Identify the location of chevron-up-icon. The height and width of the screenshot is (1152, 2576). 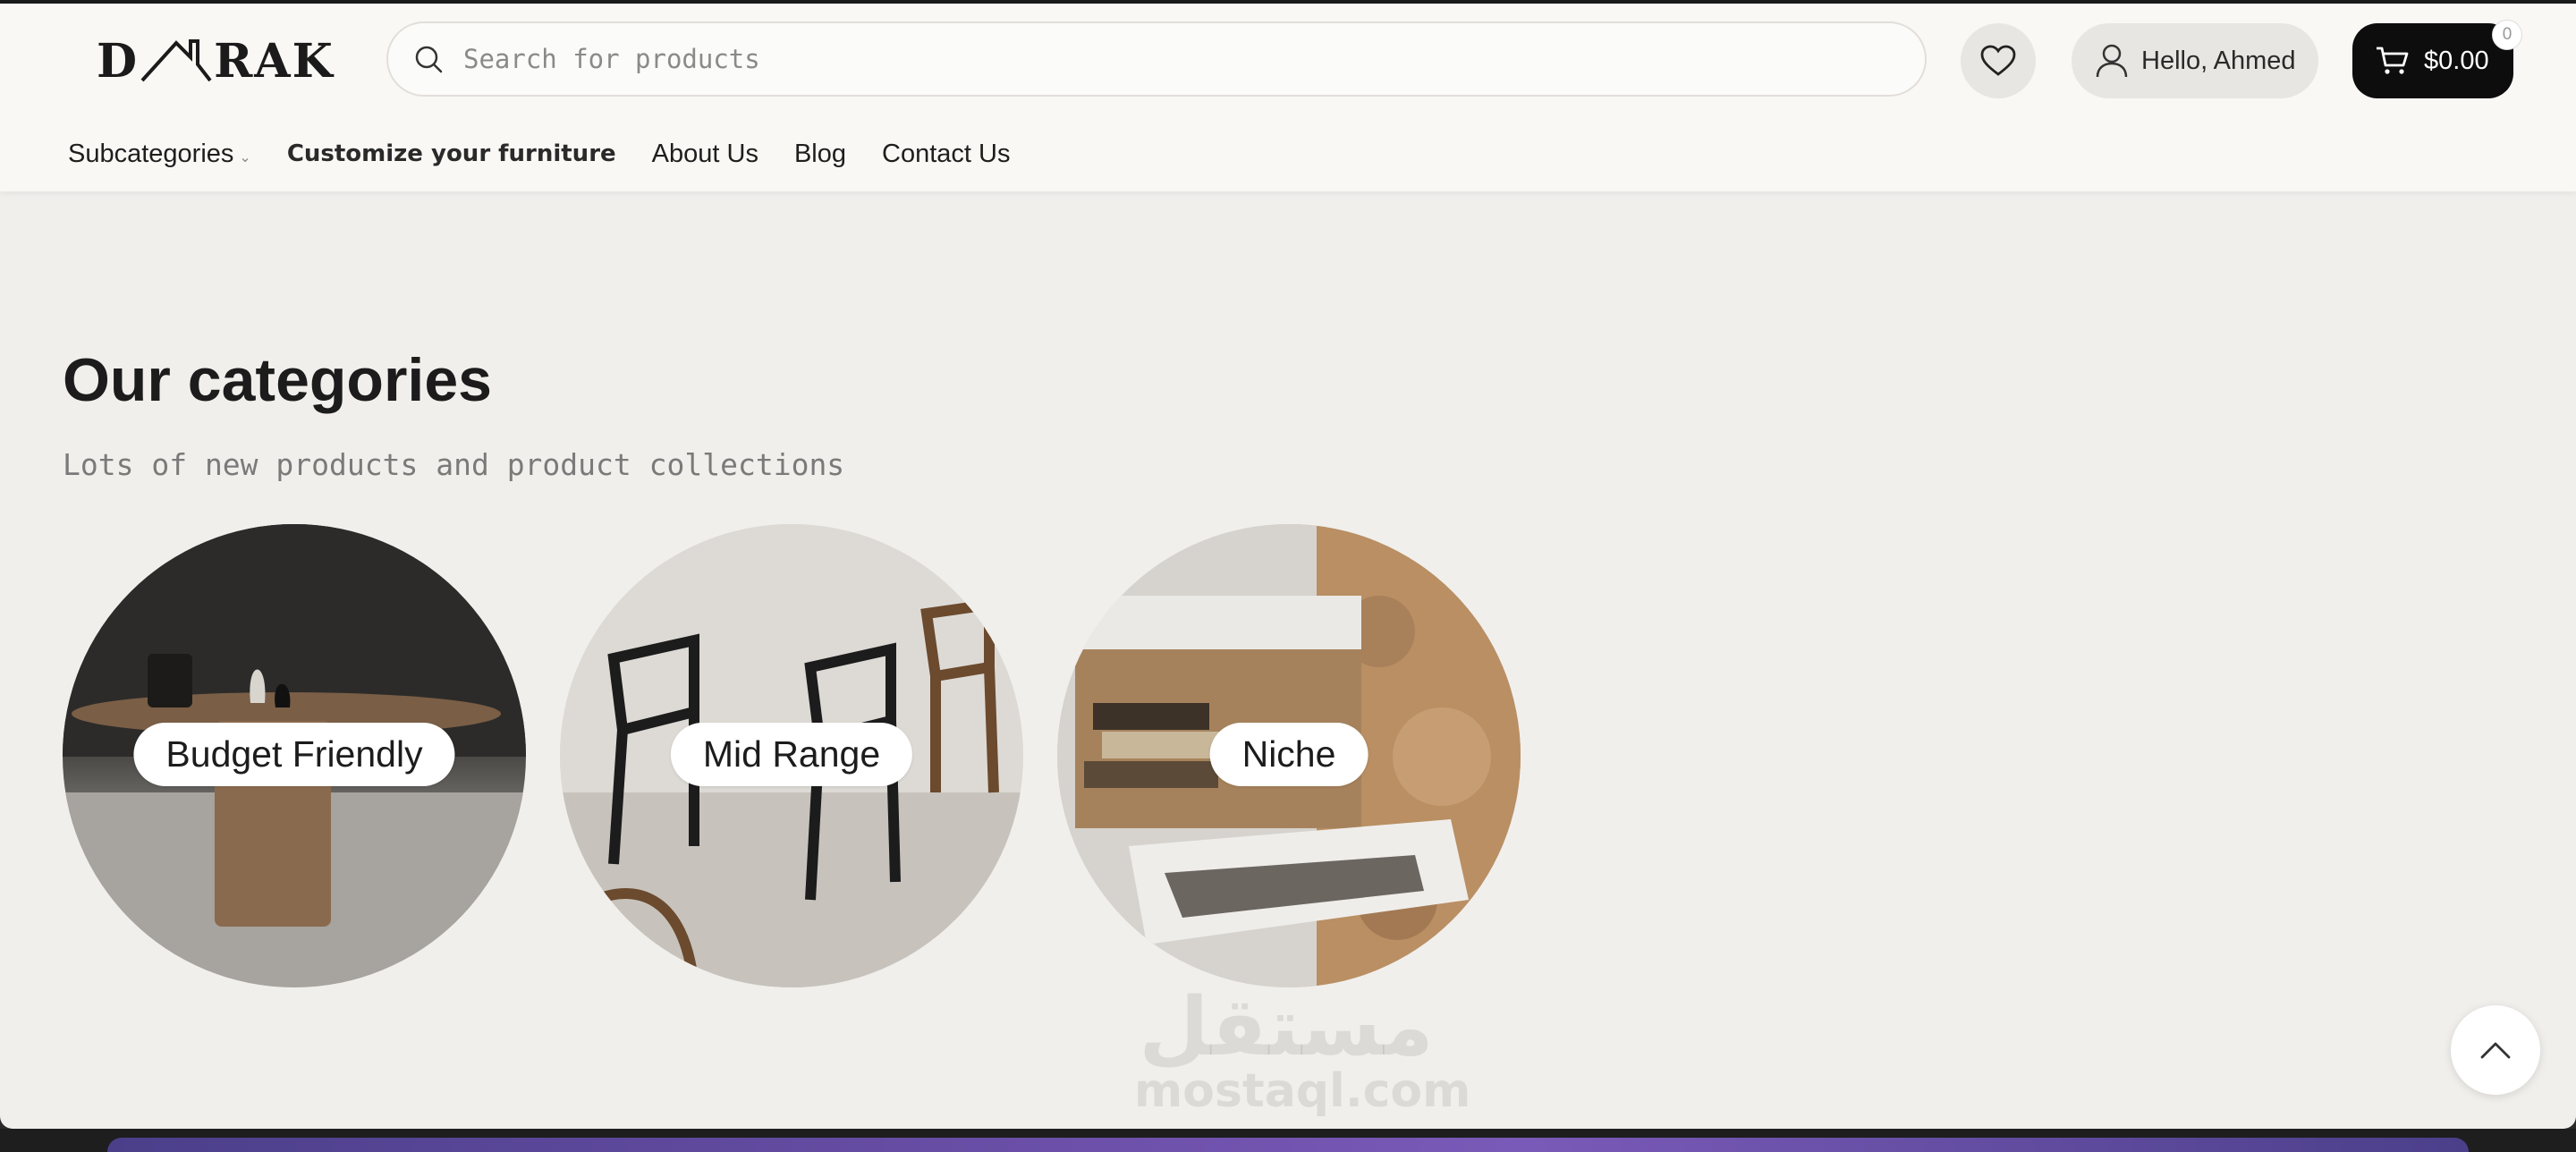
(2495, 1050).